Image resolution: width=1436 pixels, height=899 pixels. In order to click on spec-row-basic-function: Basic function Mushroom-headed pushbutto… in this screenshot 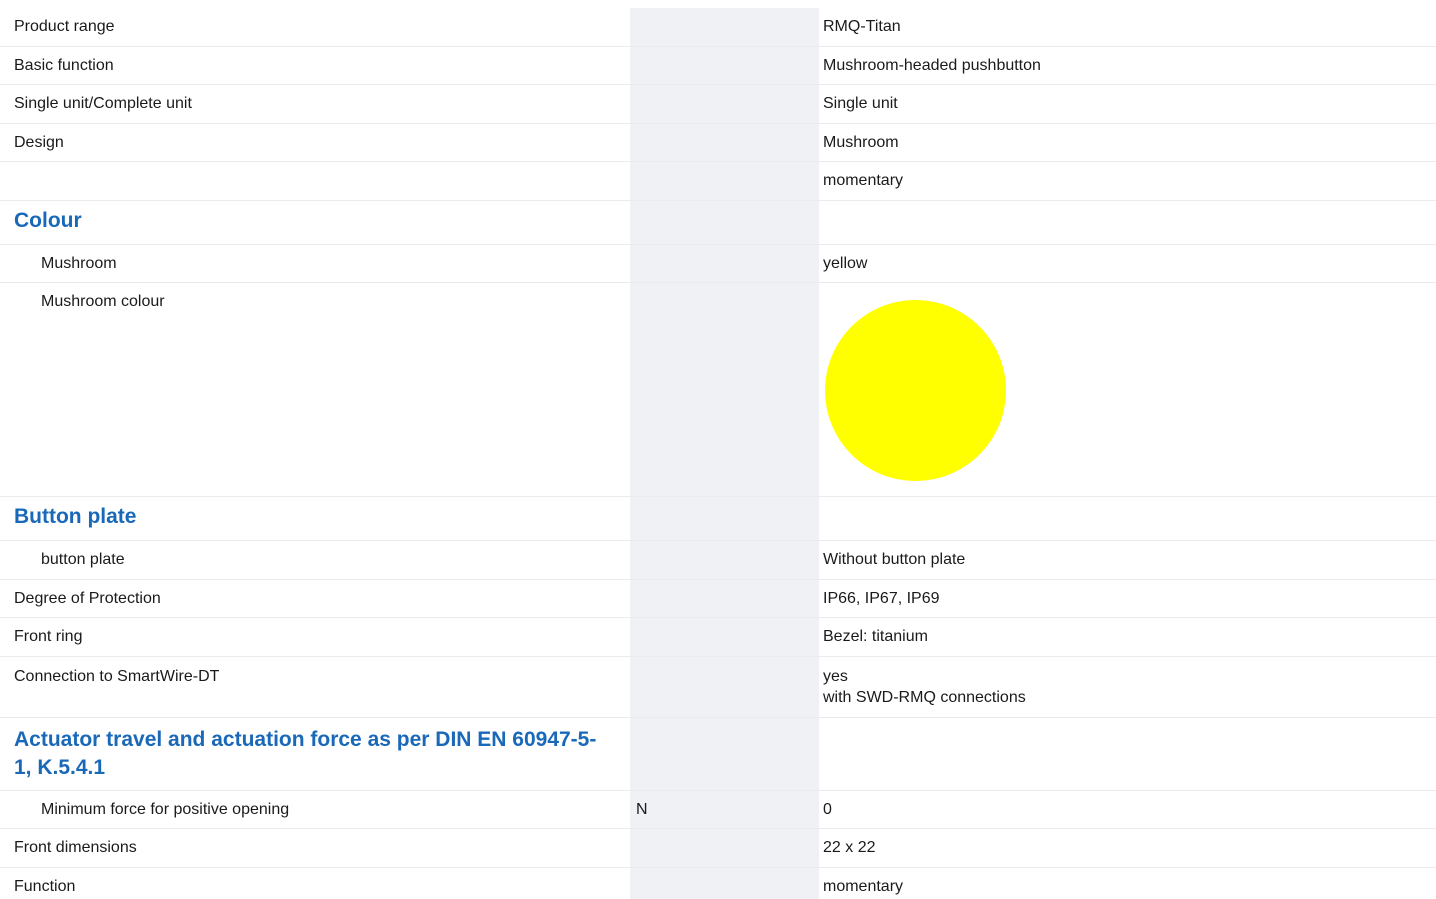, I will do `click(718, 65)`.